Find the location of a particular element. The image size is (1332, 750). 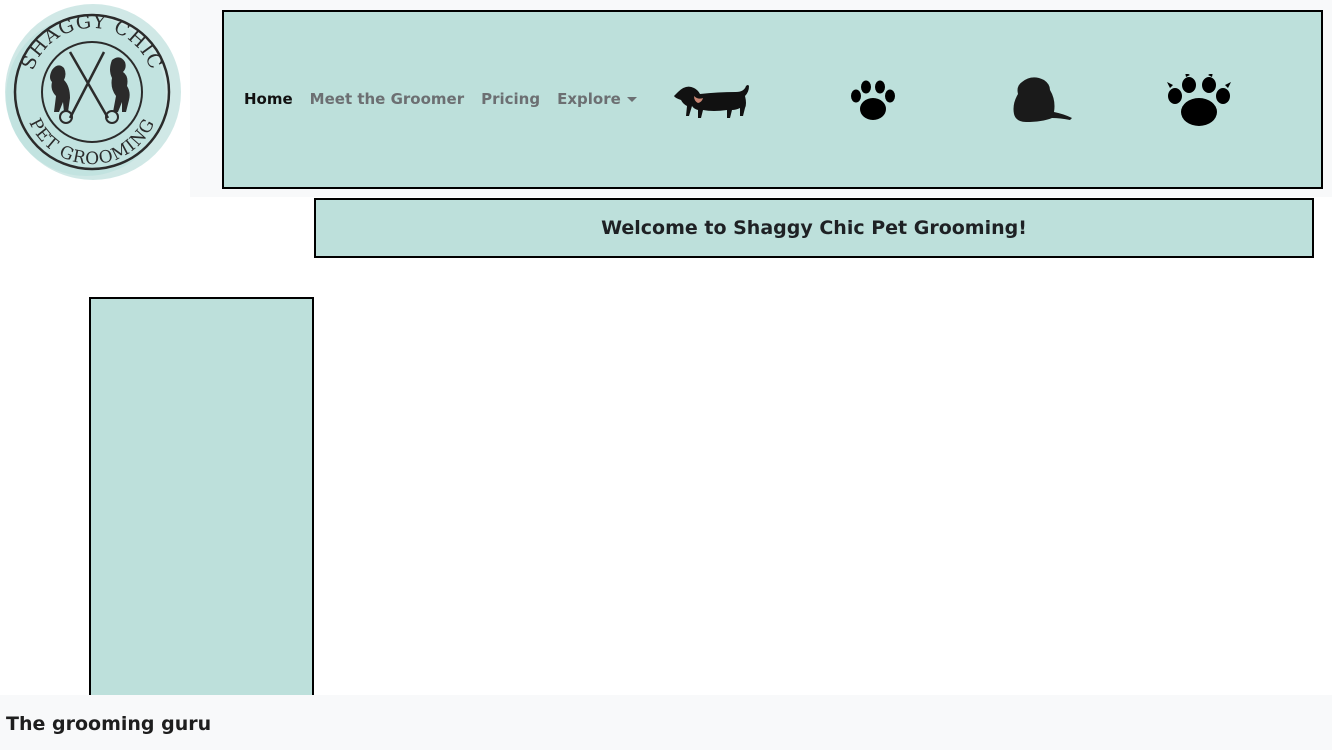

paw-with-claws-icon is located at coordinates (1199, 100).